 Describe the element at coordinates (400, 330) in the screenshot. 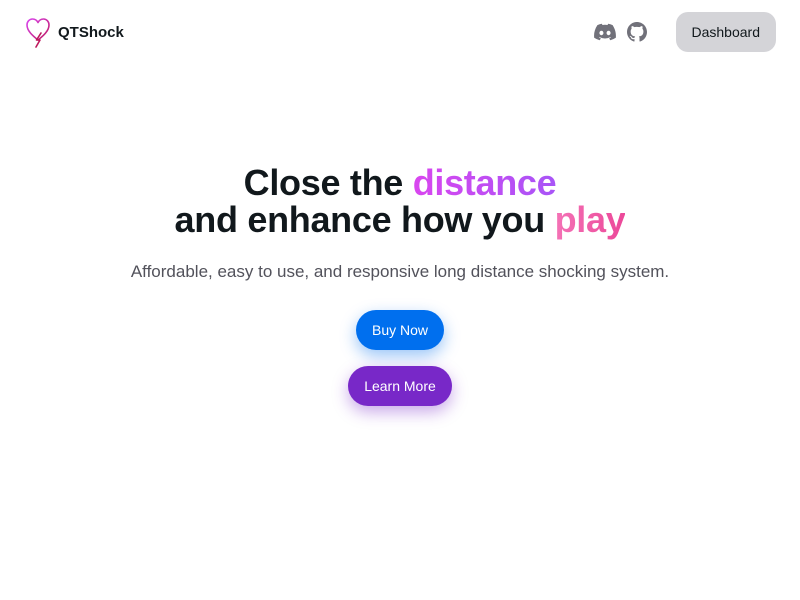

I see `buy-now-button: Buy Now` at that location.